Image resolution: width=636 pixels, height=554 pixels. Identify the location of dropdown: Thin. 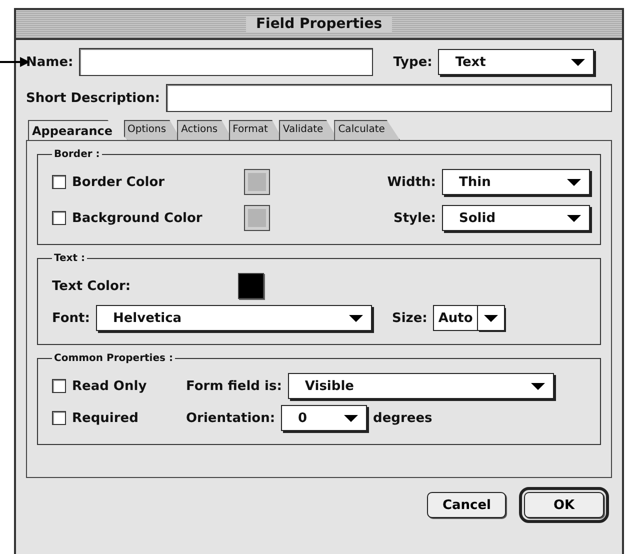
(516, 182).